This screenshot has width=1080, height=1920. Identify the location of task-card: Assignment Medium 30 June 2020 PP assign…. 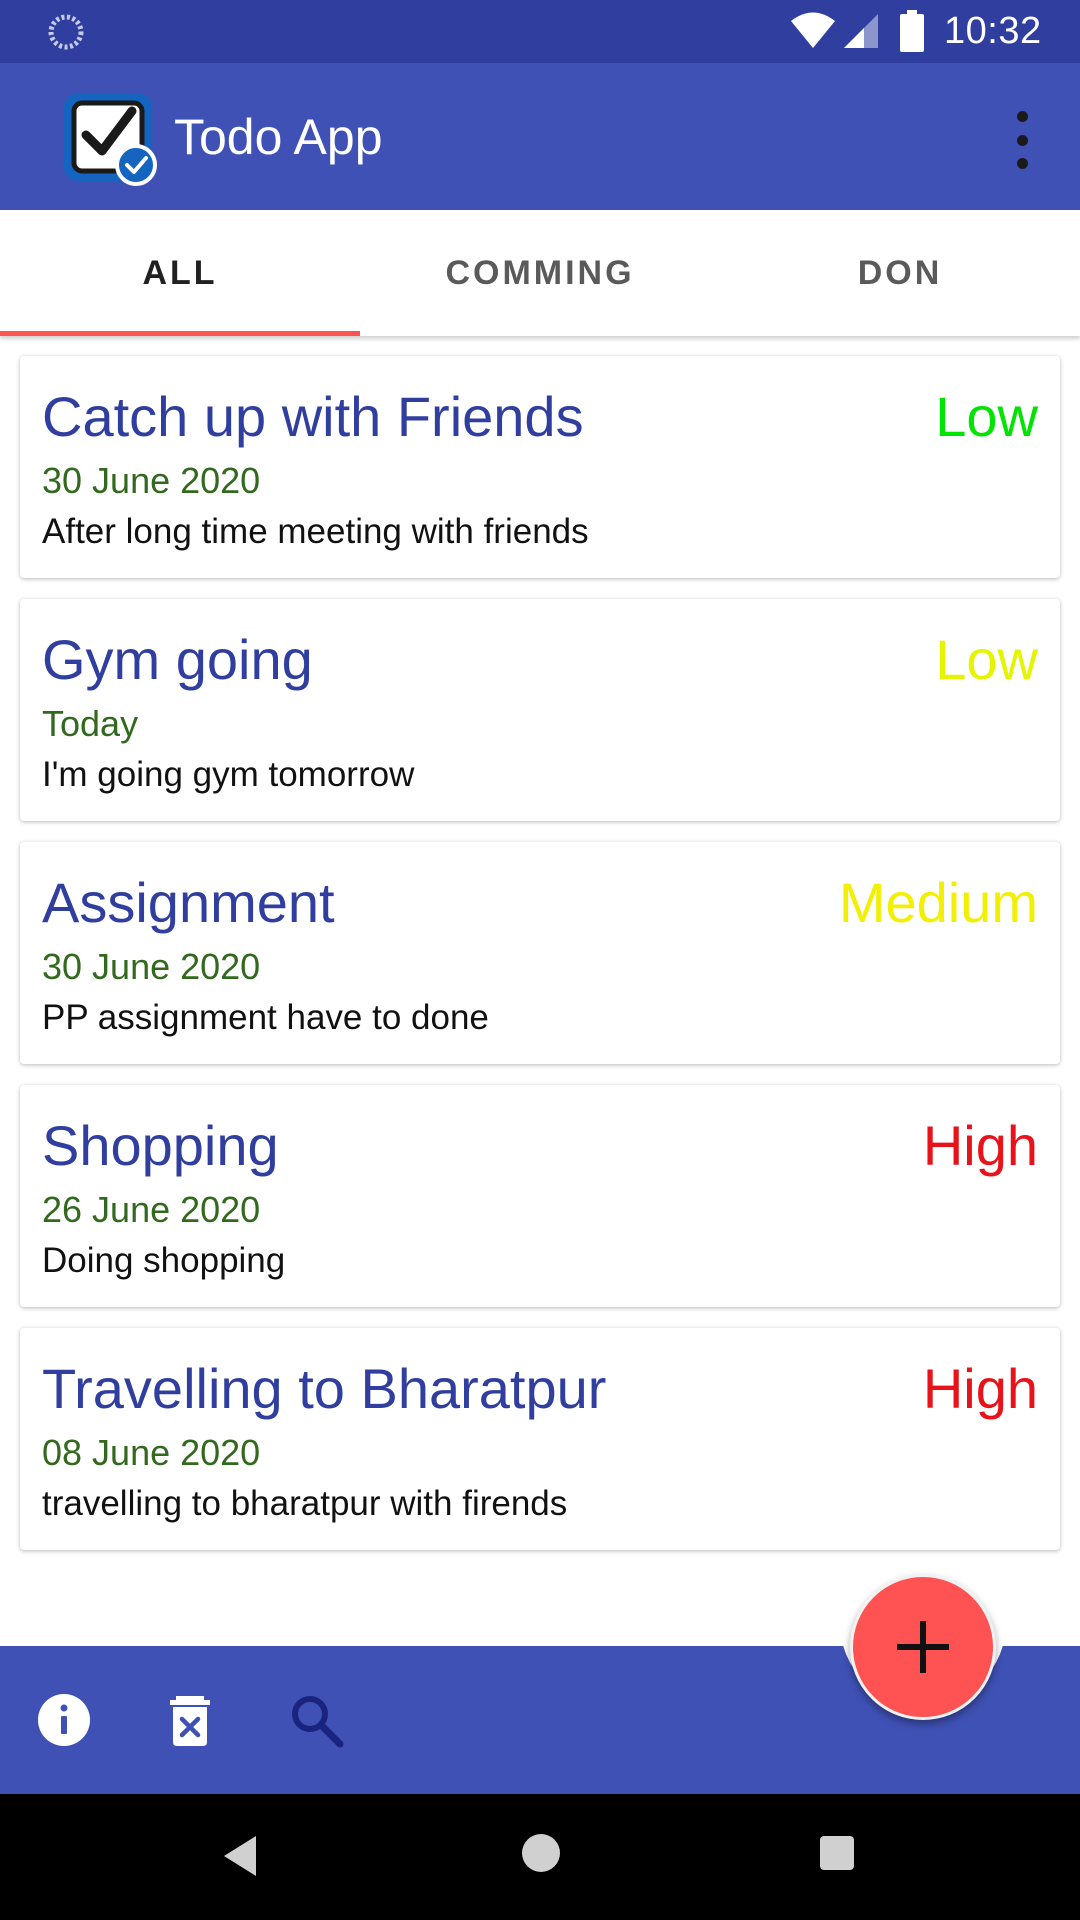
(540, 953).